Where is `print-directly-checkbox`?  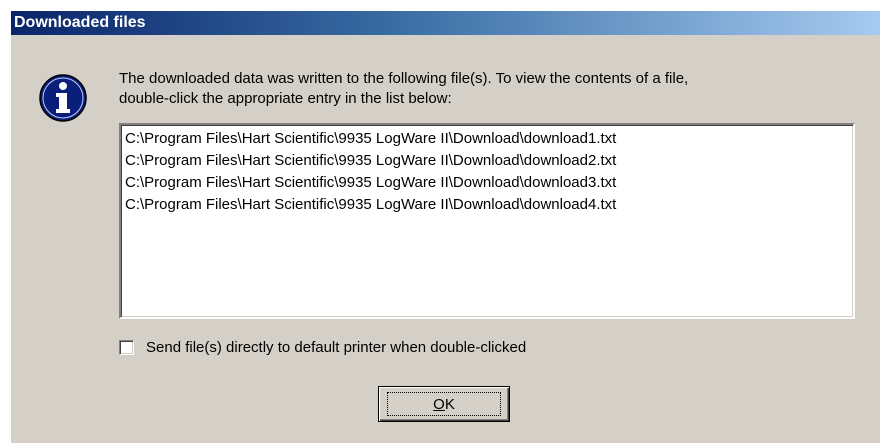 print-directly-checkbox is located at coordinates (126, 347).